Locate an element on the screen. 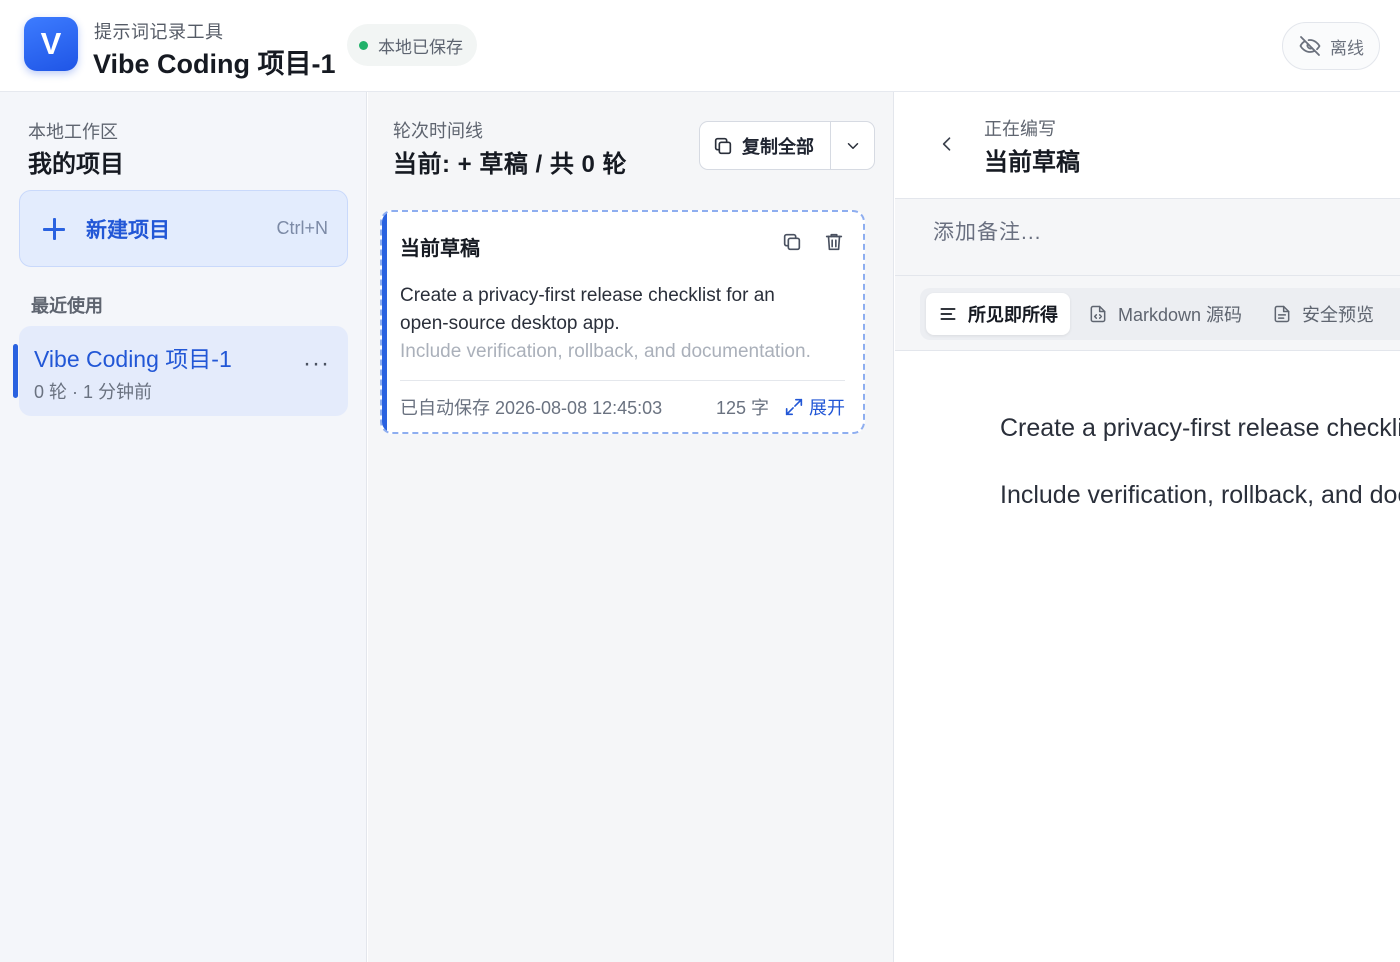  more-options-icon: ··· is located at coordinates (316, 364).